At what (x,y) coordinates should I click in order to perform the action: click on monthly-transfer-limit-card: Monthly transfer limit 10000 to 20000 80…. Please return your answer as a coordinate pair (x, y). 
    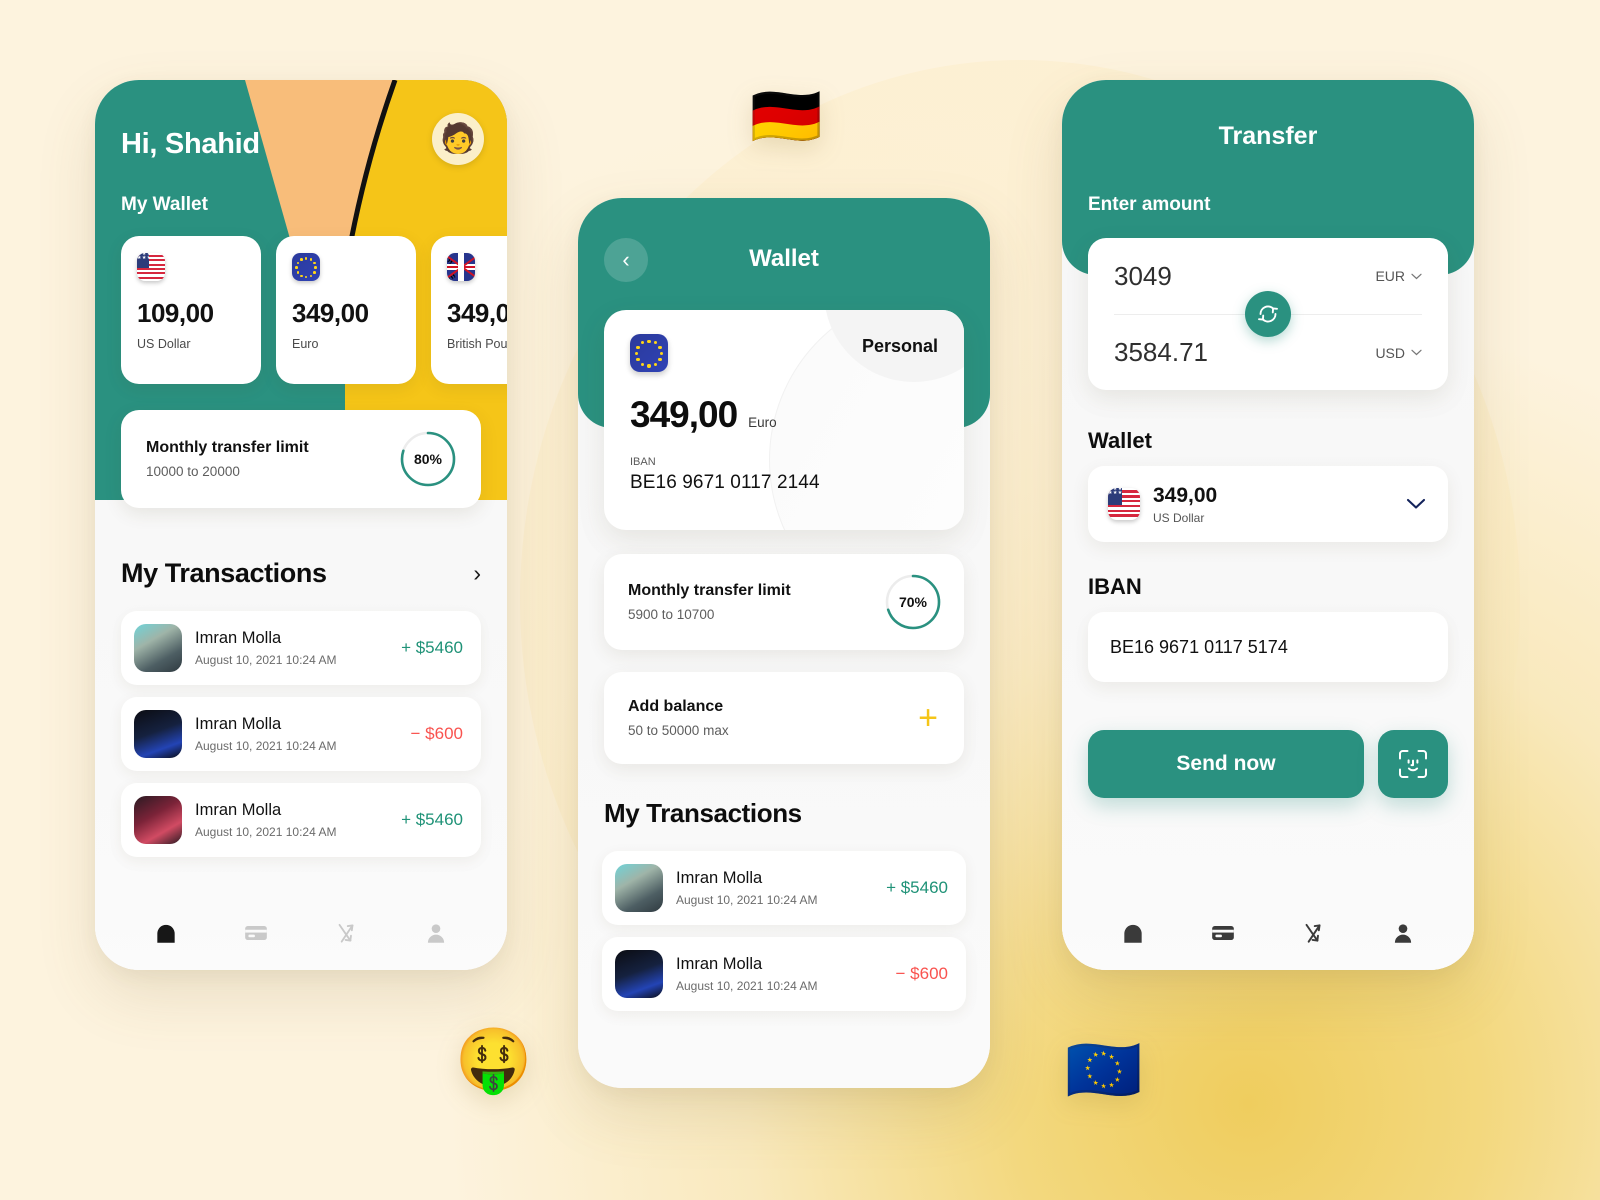
    Looking at the image, I should click on (301, 459).